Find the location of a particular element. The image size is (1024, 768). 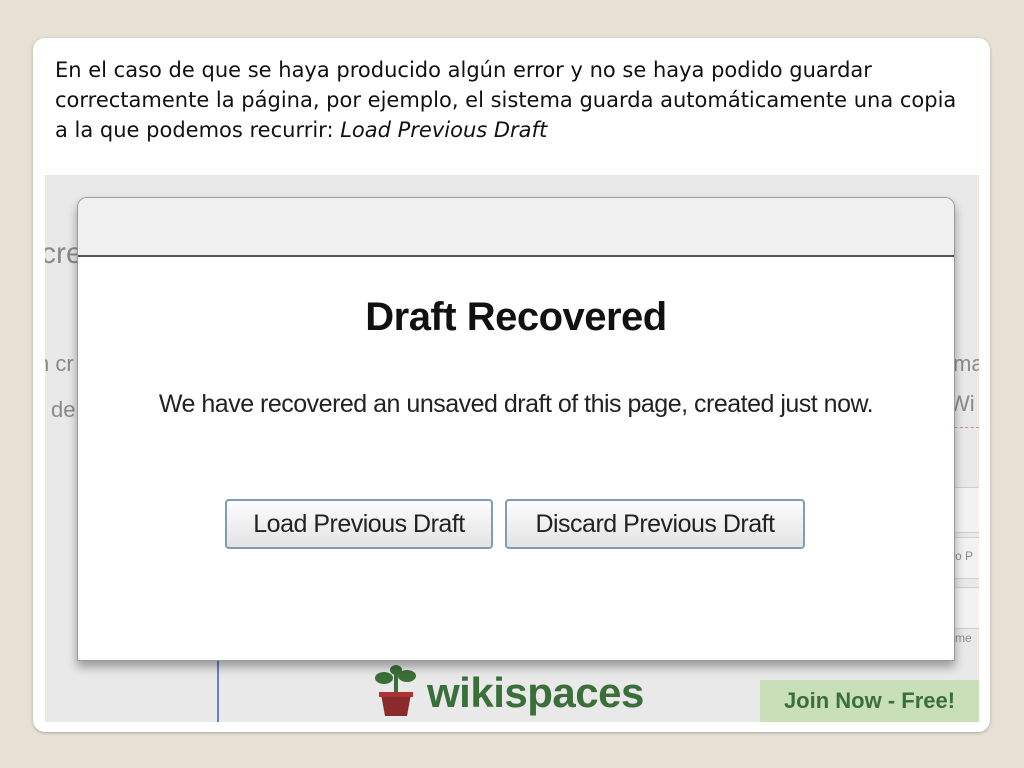

bg-text-fragment: de is located at coordinates (63, 409).